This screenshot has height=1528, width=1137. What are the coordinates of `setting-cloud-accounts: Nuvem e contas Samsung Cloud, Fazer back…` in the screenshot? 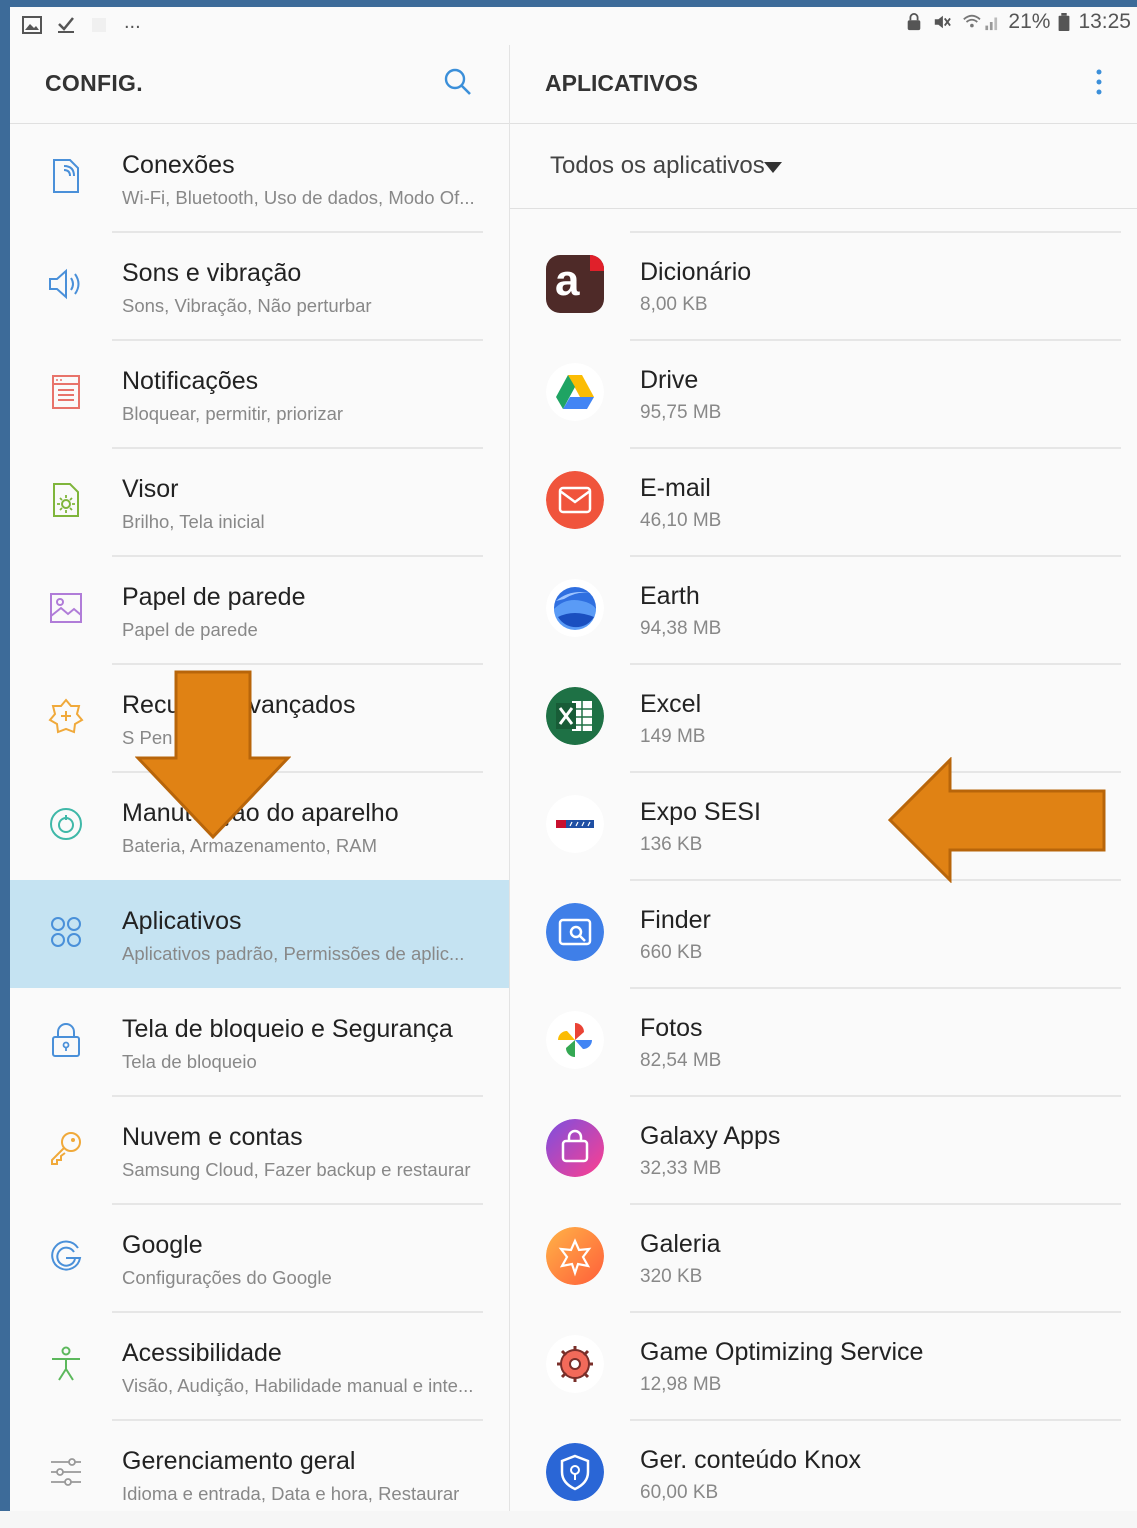 It's located at (259, 1150).